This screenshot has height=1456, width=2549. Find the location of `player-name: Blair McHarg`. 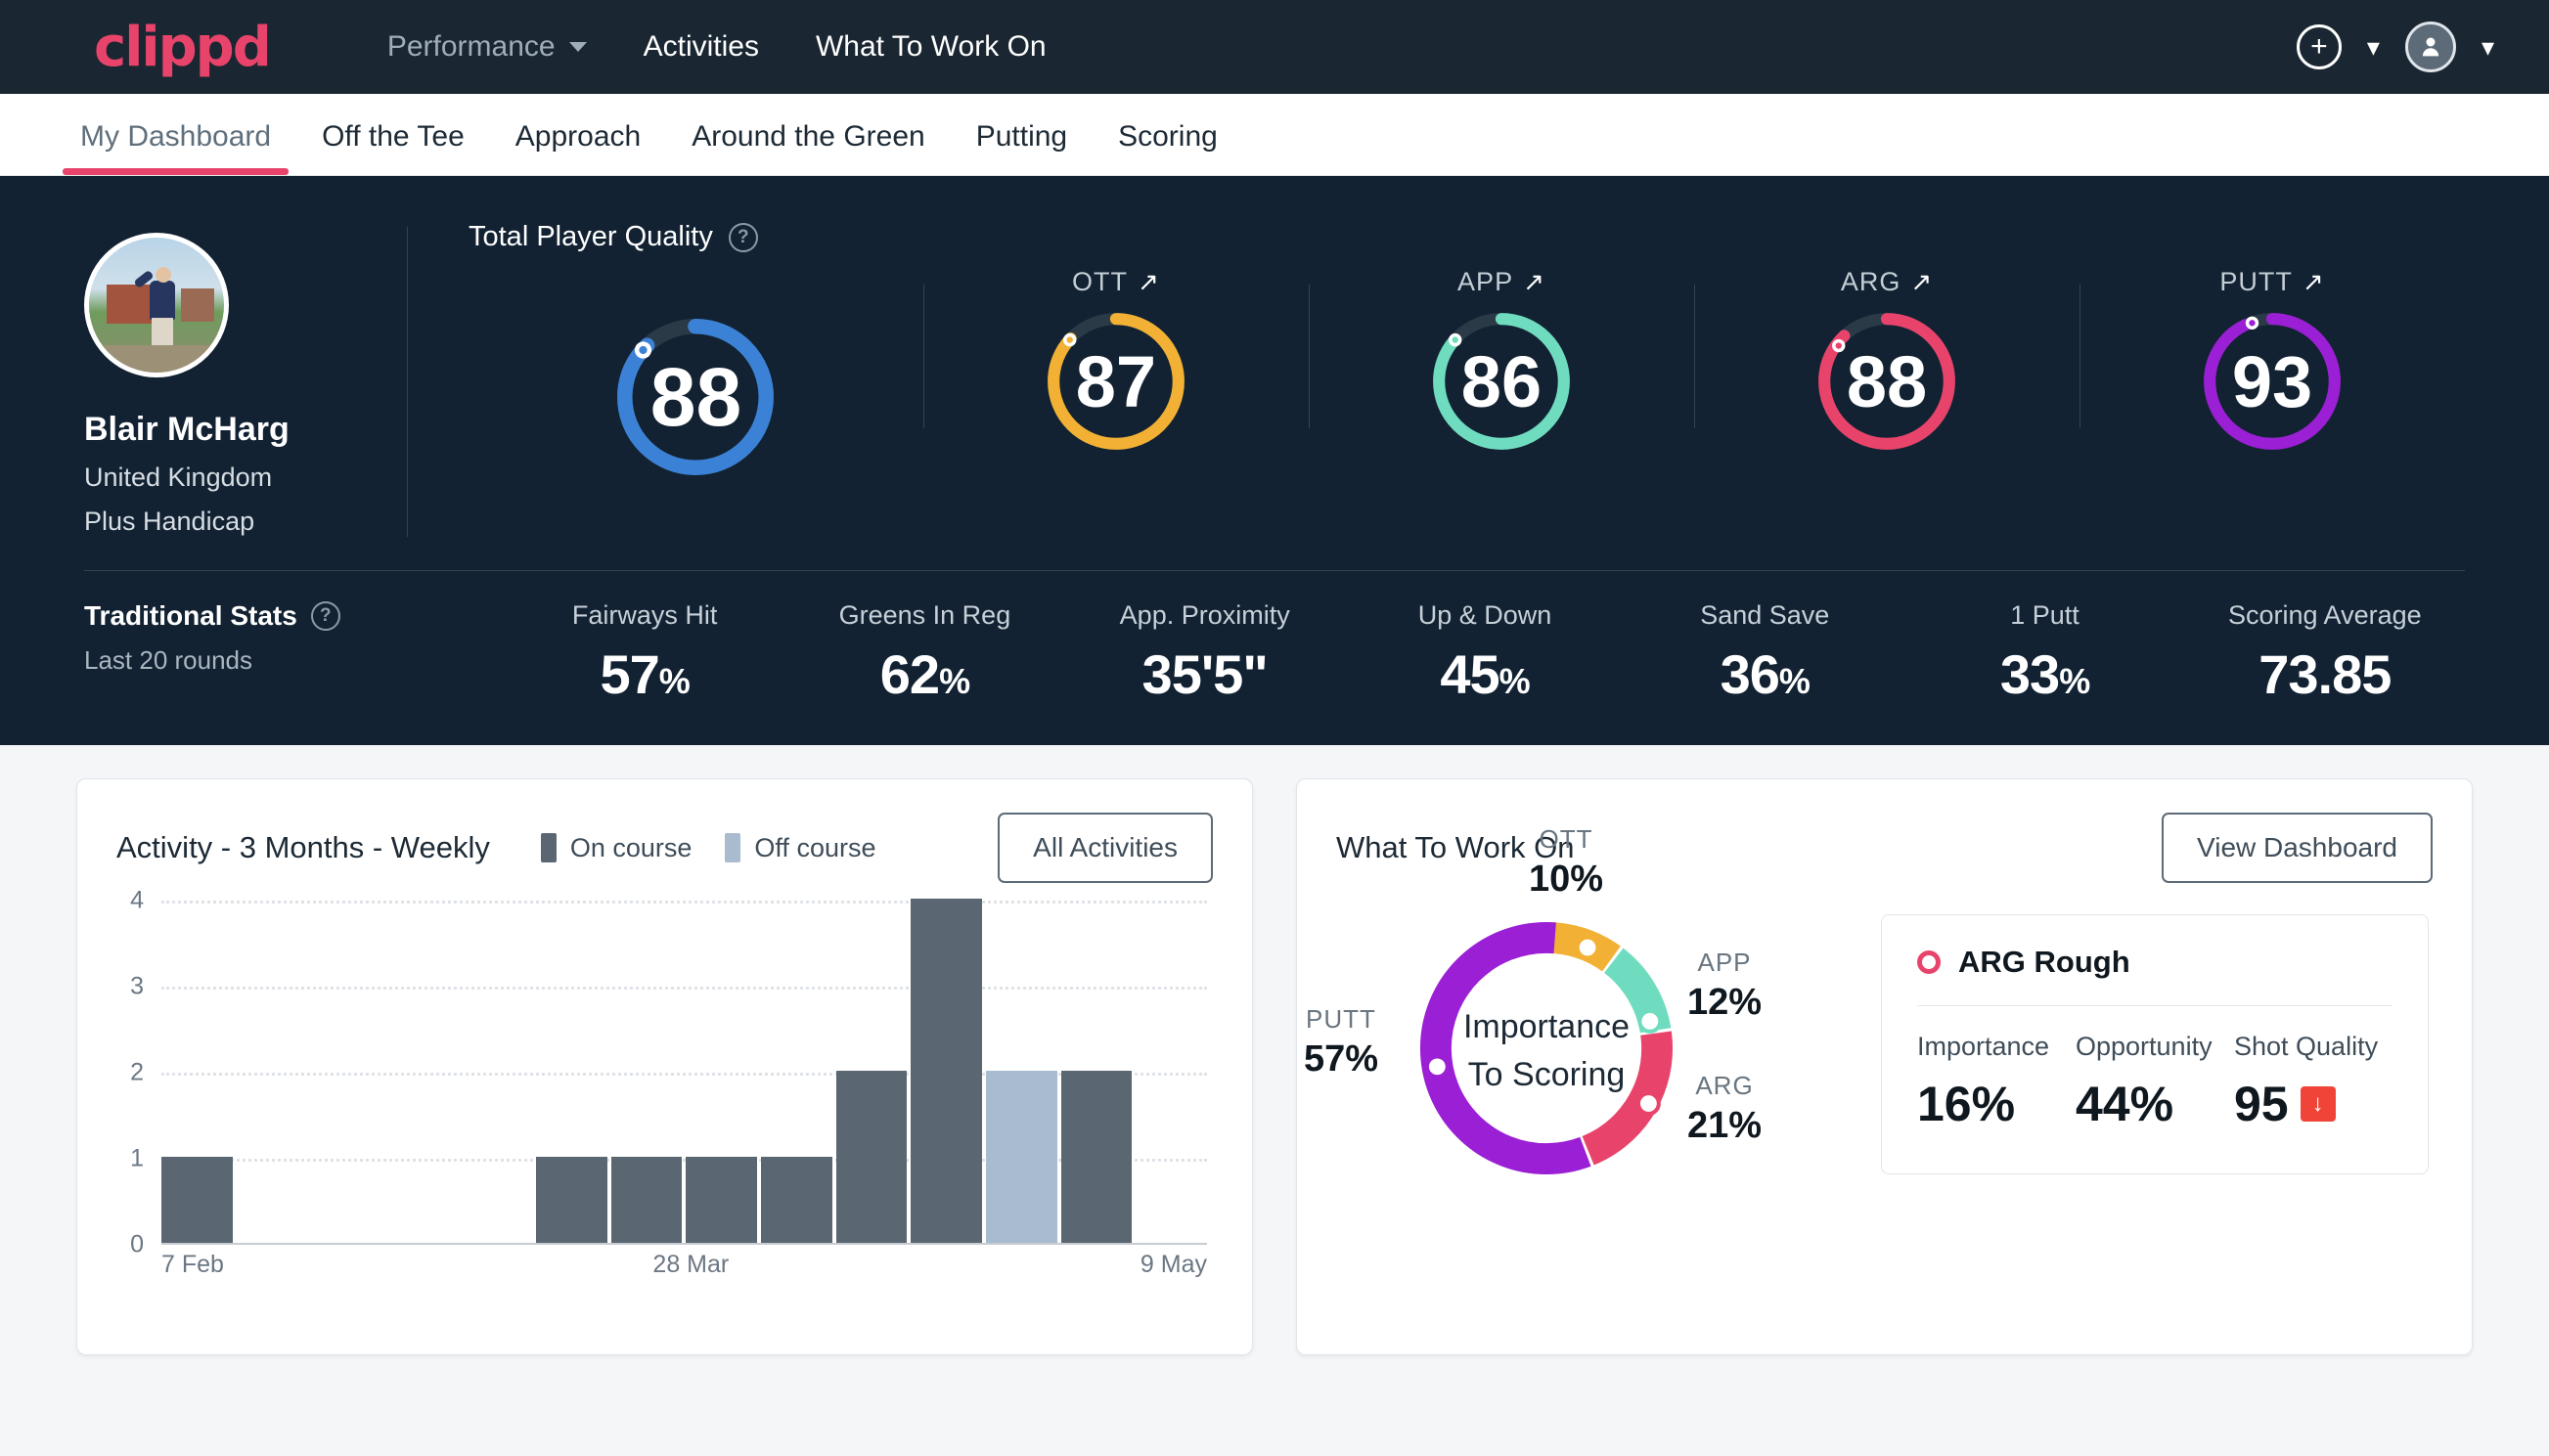

player-name: Blair McHarg is located at coordinates (187, 429).